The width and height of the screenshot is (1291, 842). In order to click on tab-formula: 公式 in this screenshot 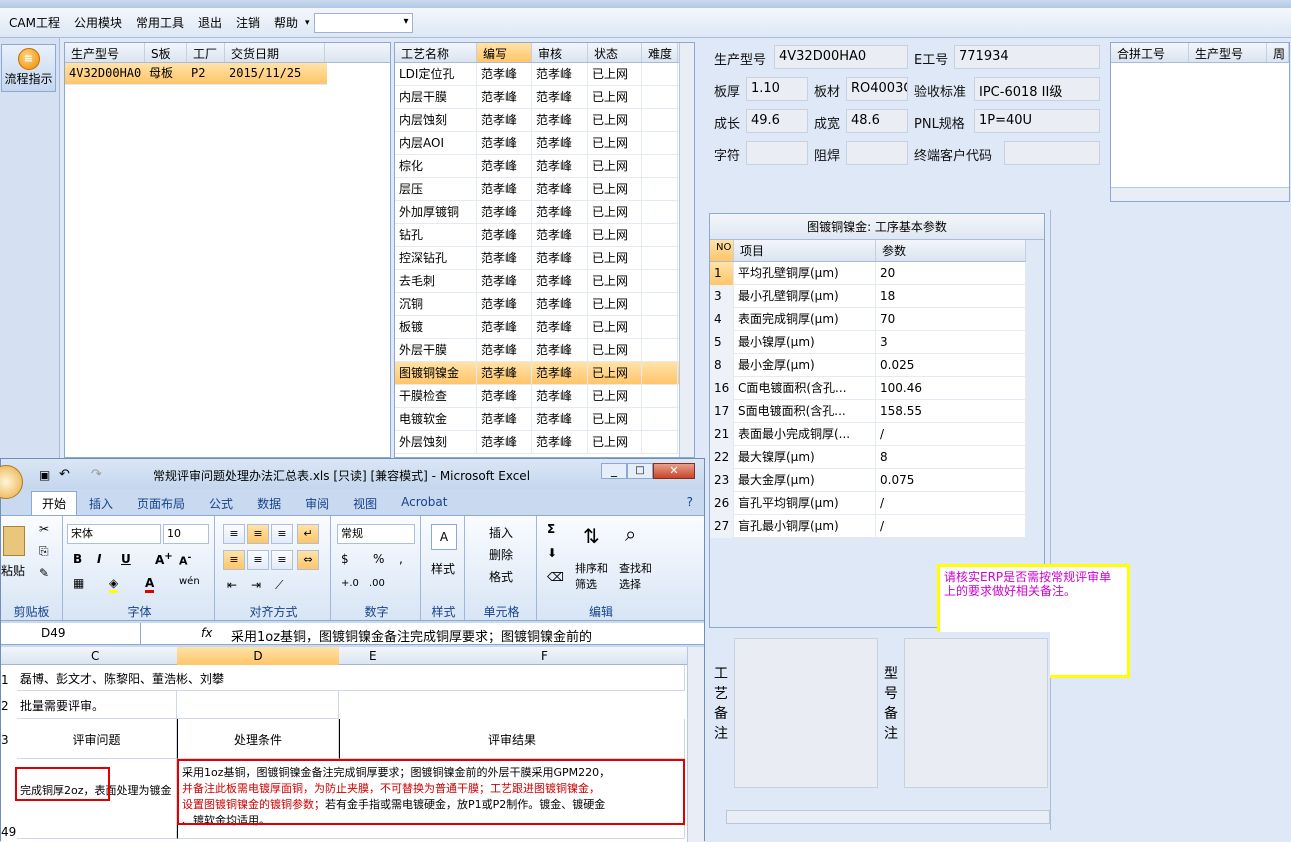, I will do `click(221, 503)`.